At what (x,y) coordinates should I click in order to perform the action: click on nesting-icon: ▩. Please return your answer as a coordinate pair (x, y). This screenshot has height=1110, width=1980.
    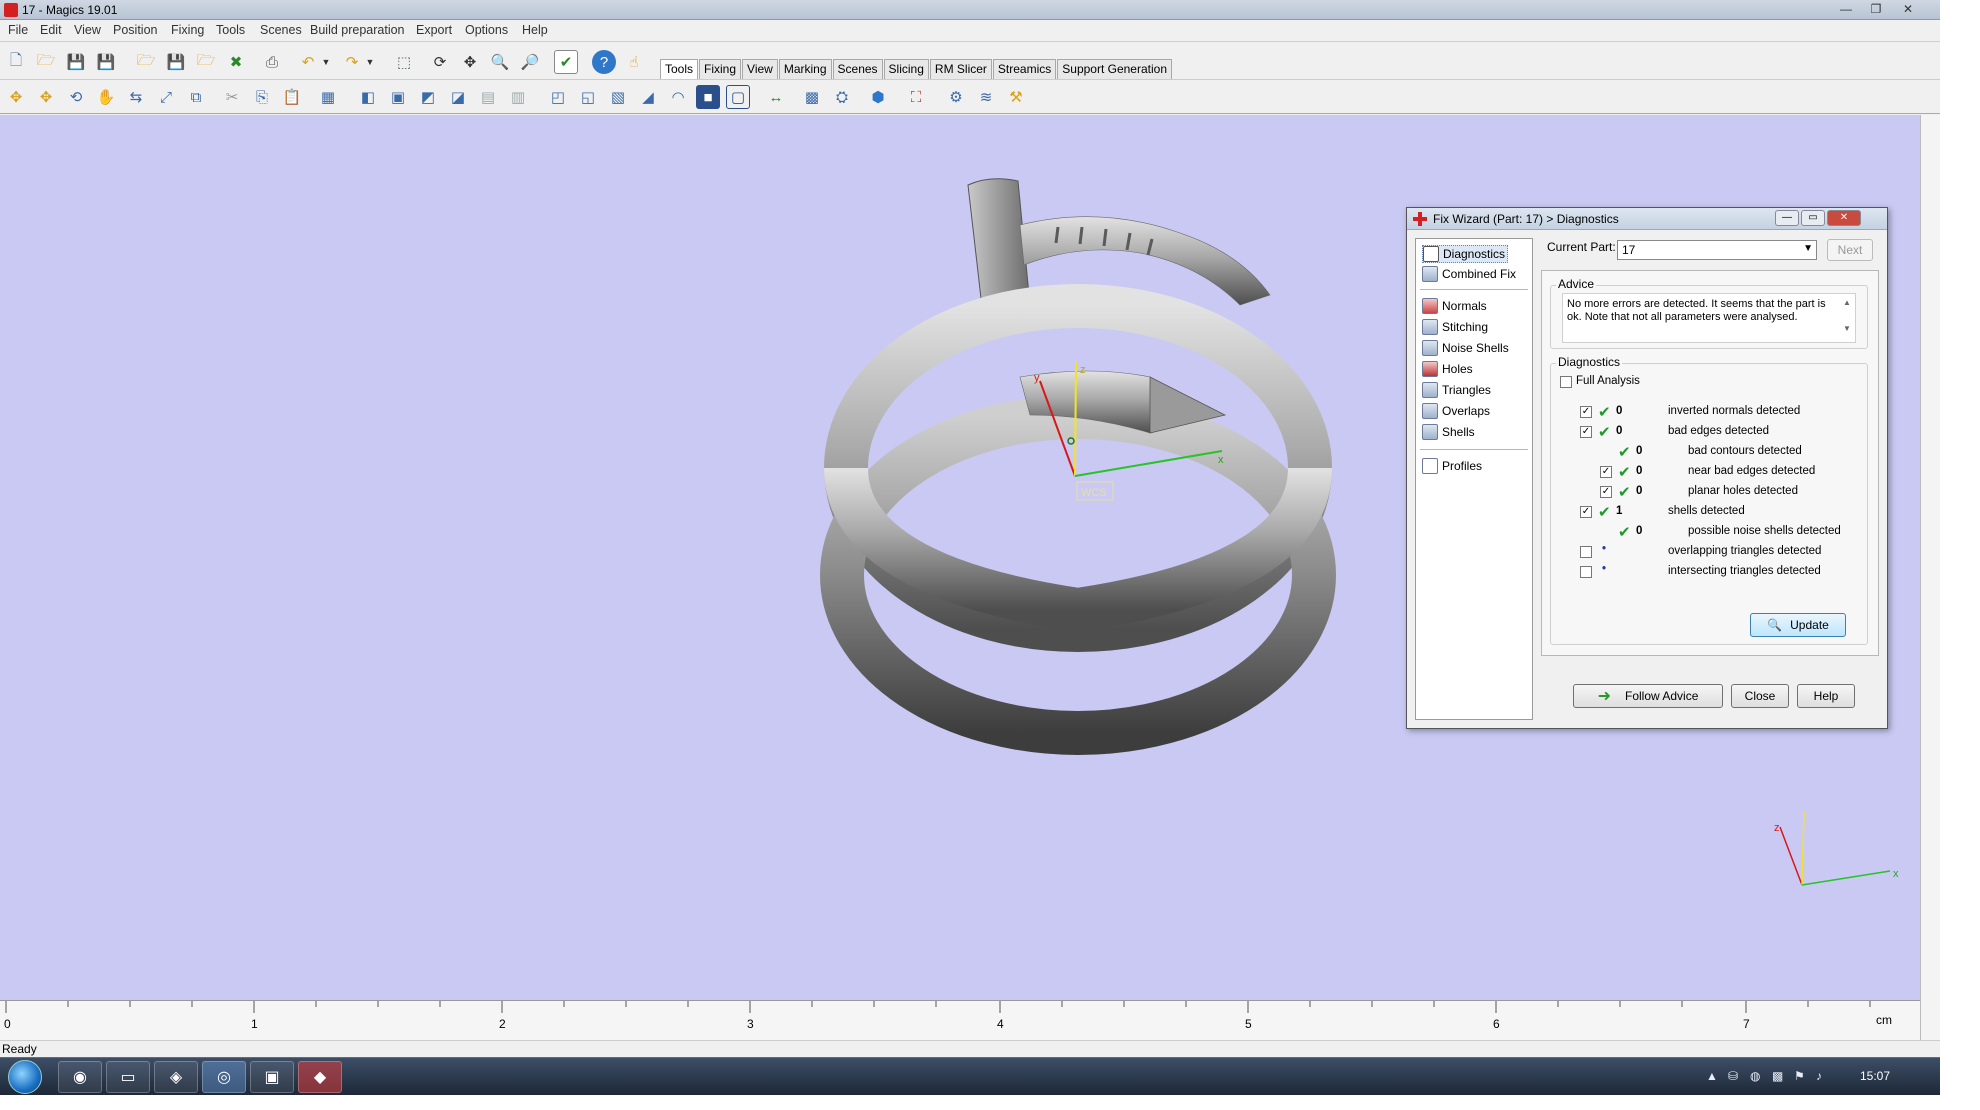
    Looking at the image, I should click on (812, 97).